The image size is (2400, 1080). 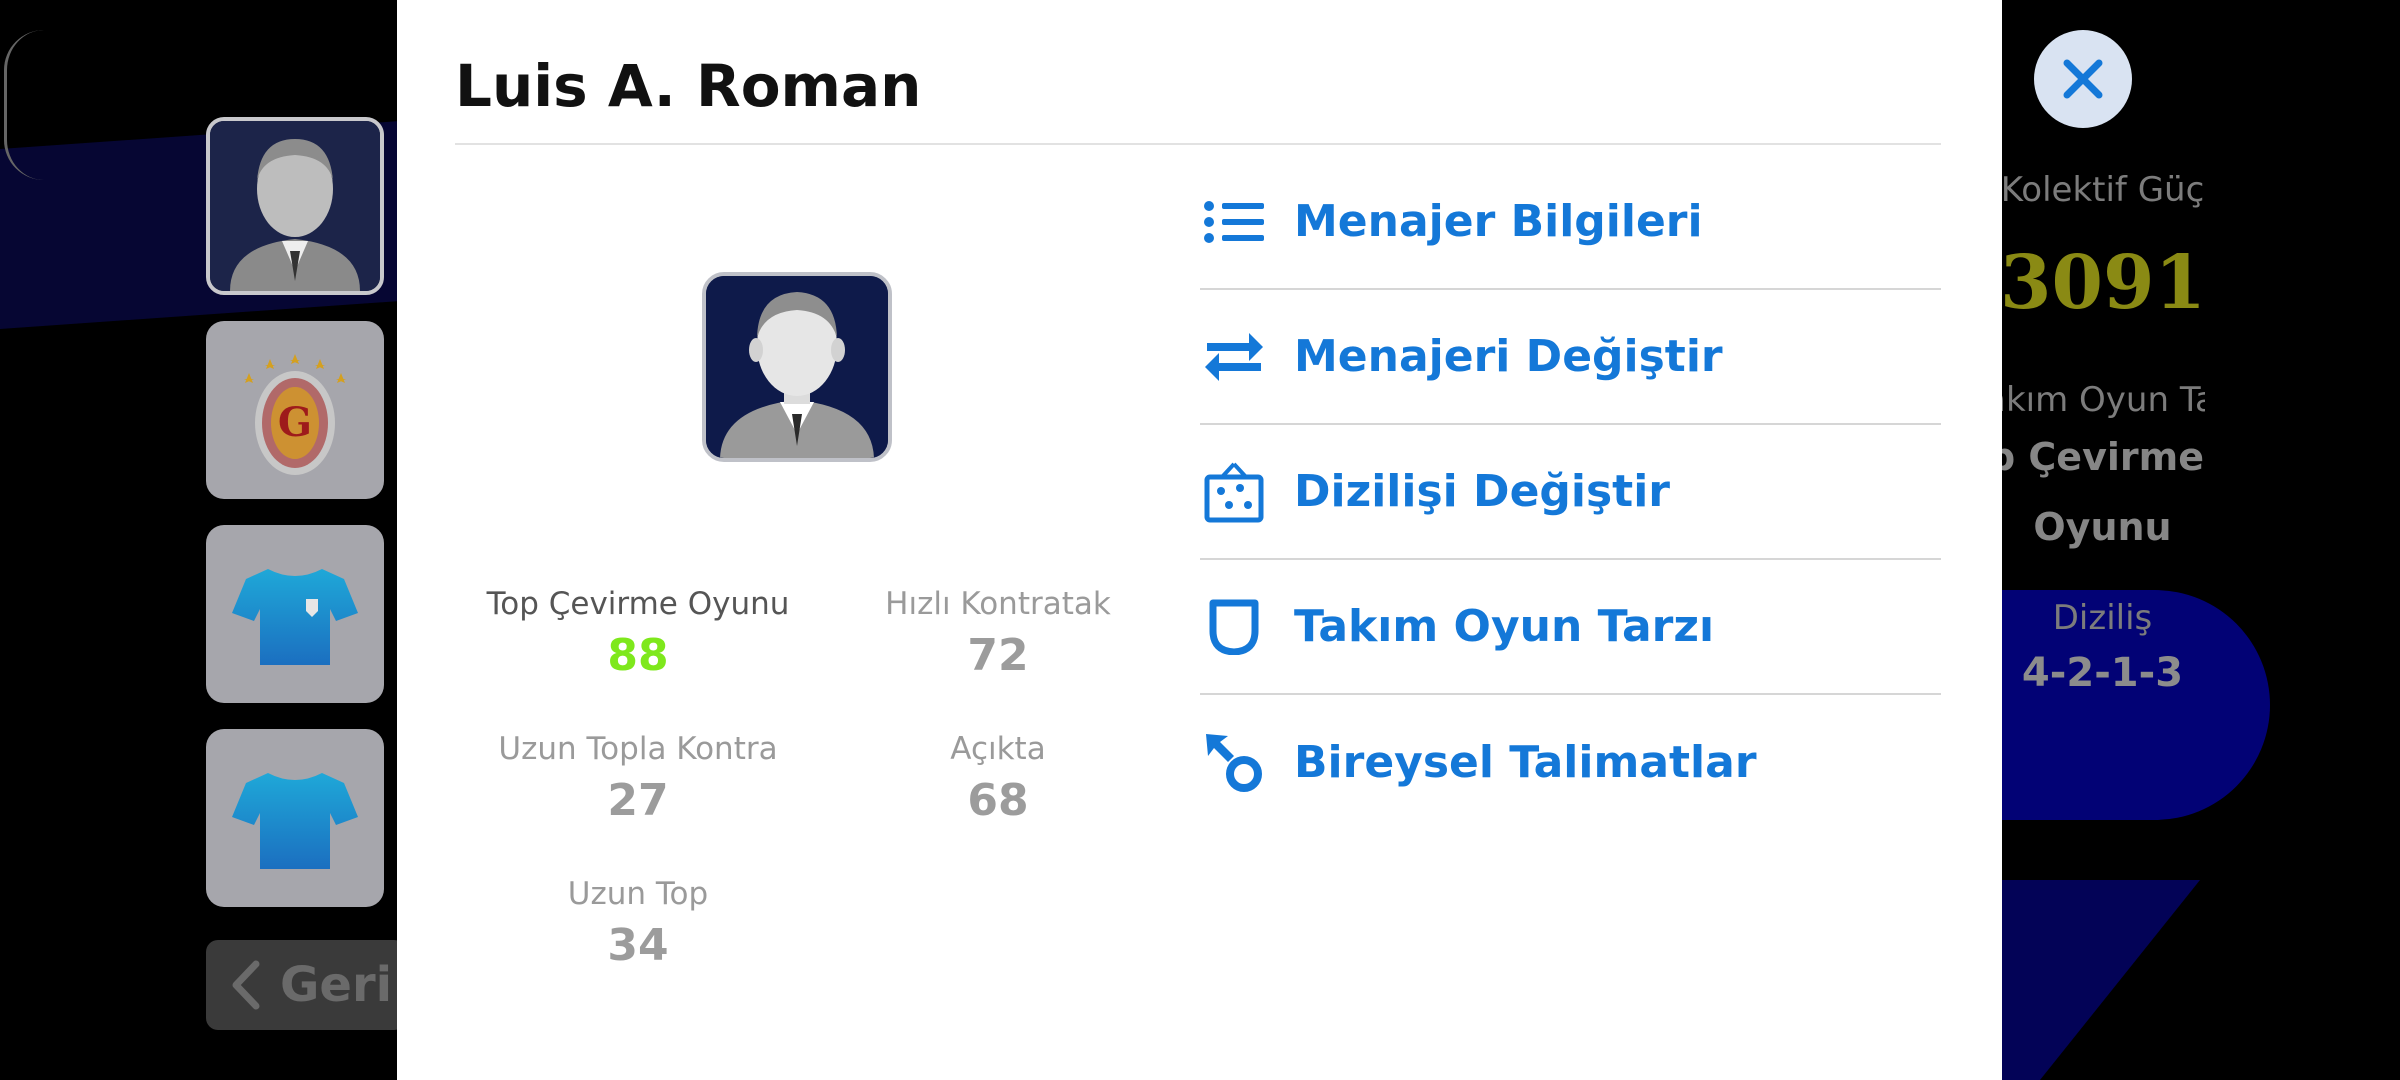 I want to click on menu-label: Dizilişi Değiştir, so click(x=1482, y=491).